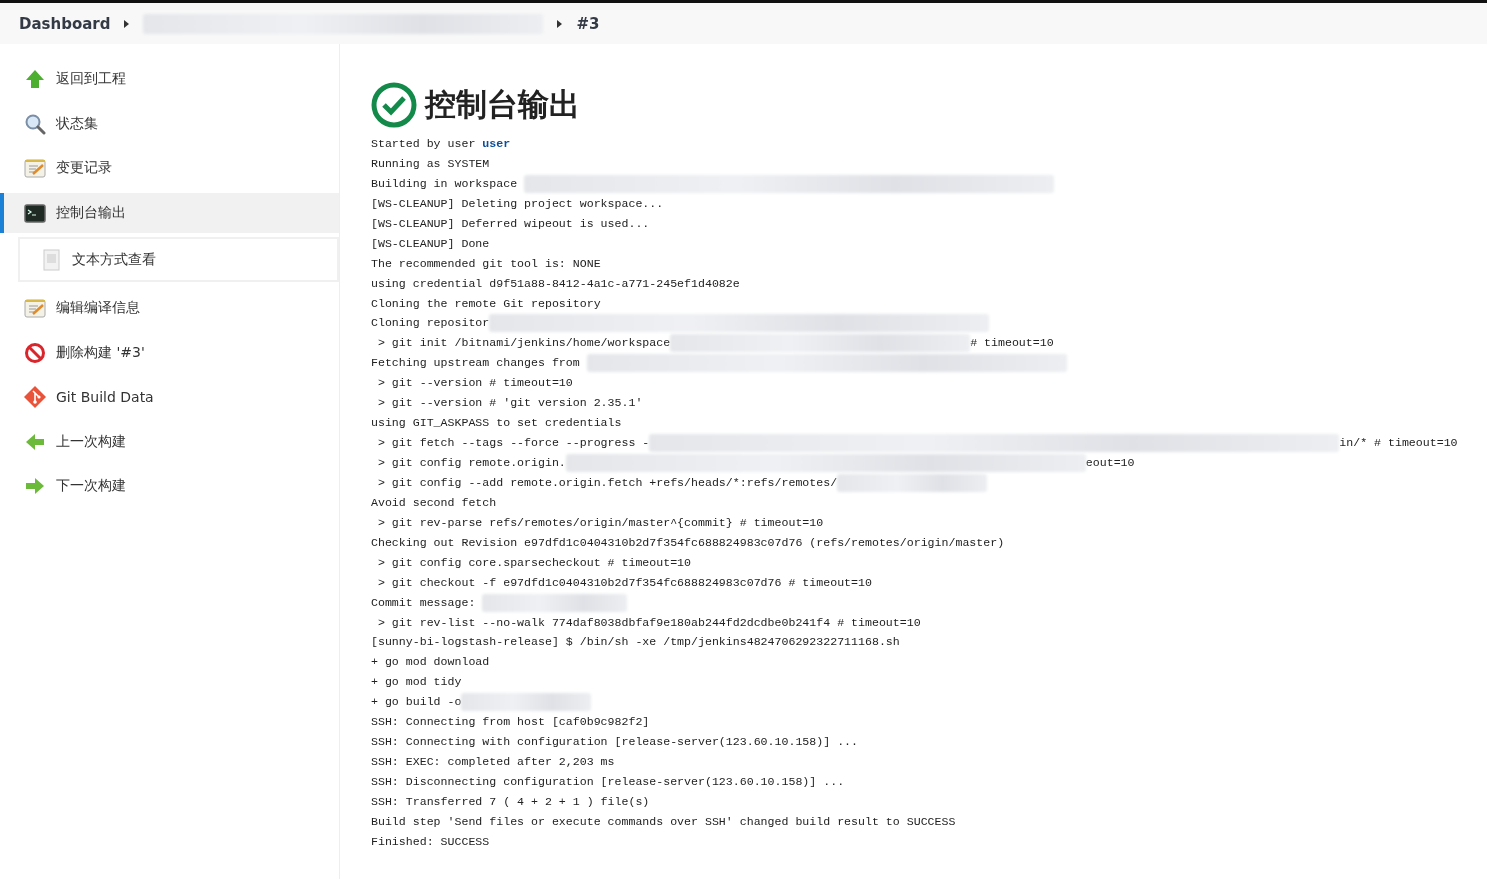  I want to click on sidebar-item: 上一次构建, so click(169, 441).